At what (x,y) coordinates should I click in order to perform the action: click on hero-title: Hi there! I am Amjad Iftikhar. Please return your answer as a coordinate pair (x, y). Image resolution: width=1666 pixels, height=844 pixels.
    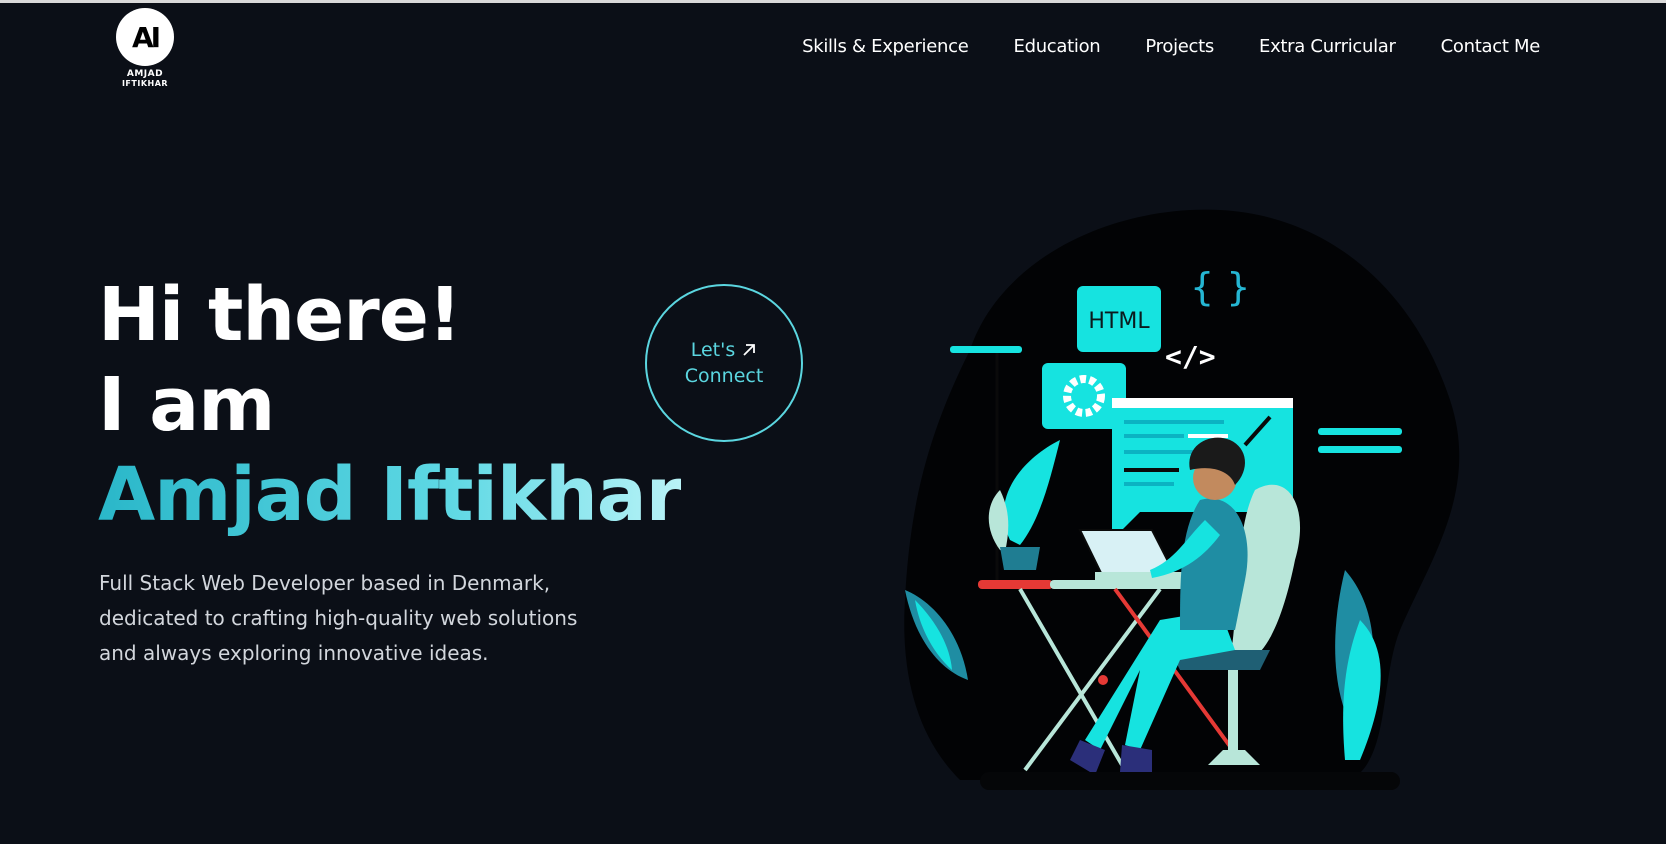
    Looking at the image, I should click on (390, 405).